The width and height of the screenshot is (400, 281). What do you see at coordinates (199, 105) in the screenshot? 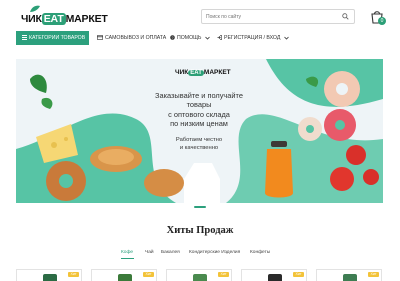
I see `banner-headline-line: товары` at bounding box center [199, 105].